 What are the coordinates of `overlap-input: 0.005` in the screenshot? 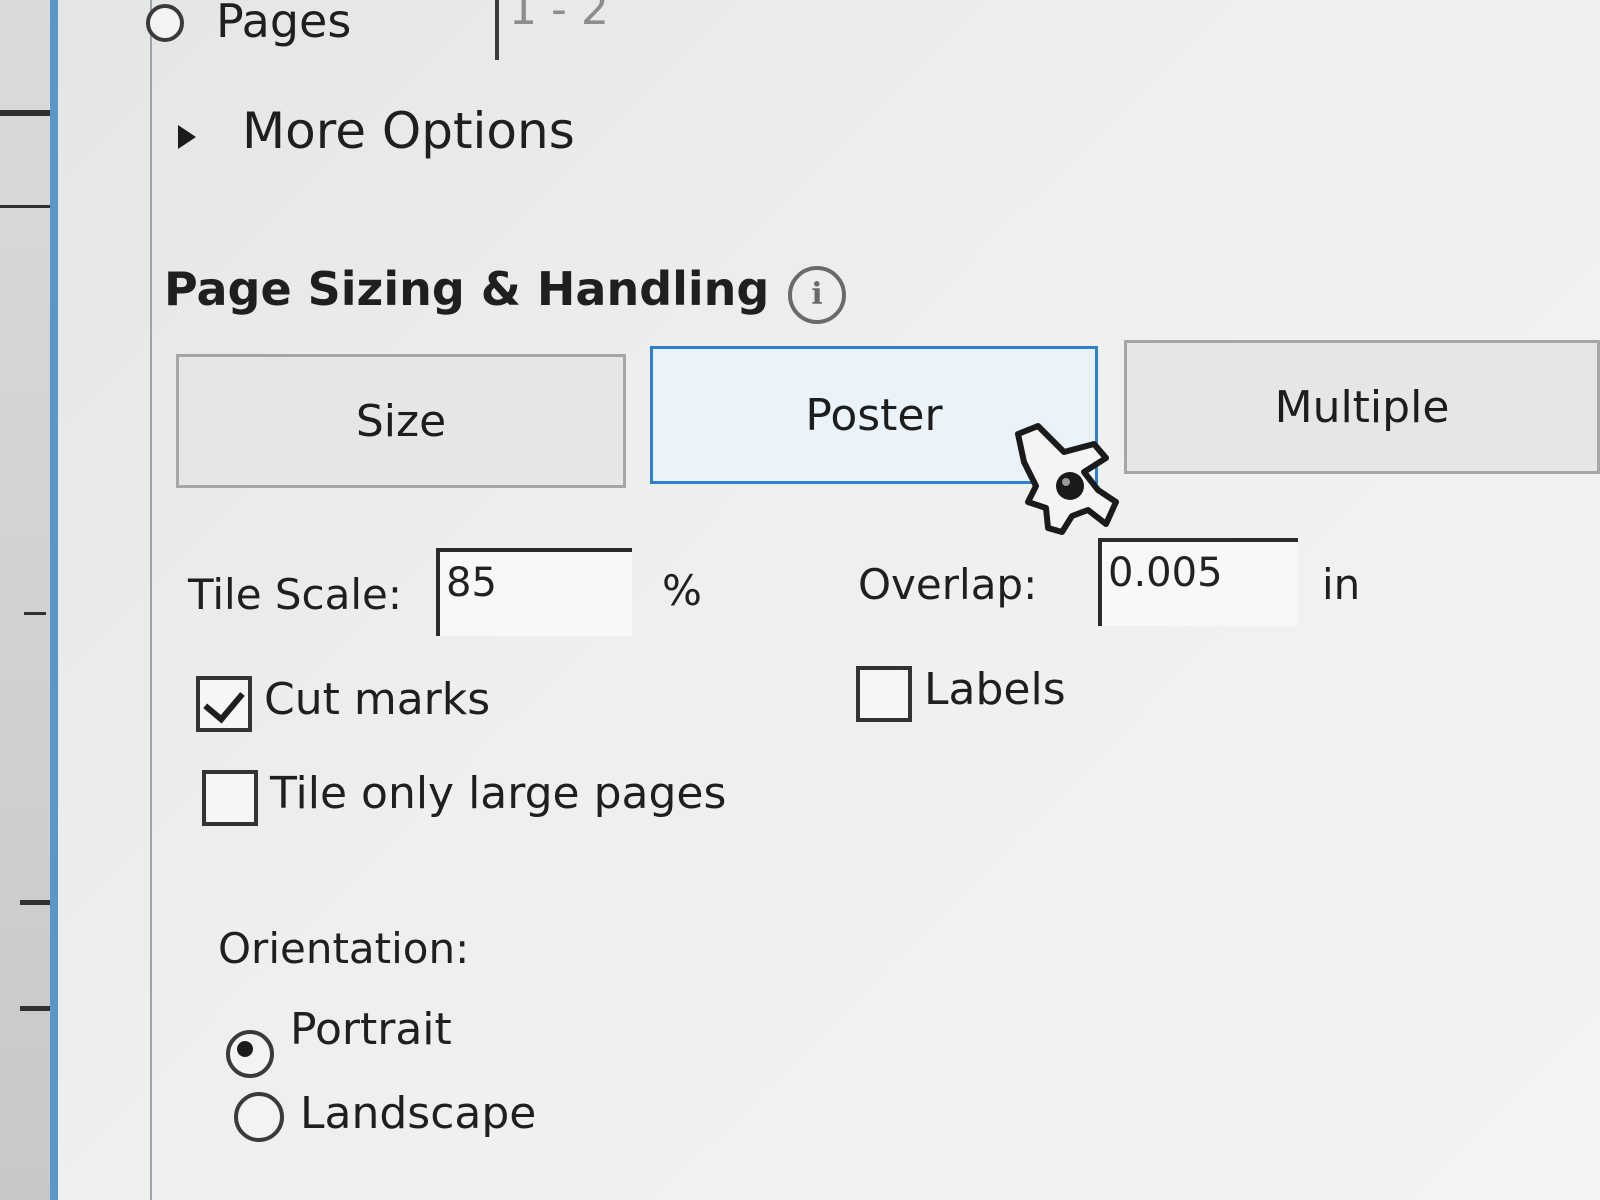 It's located at (1198, 582).